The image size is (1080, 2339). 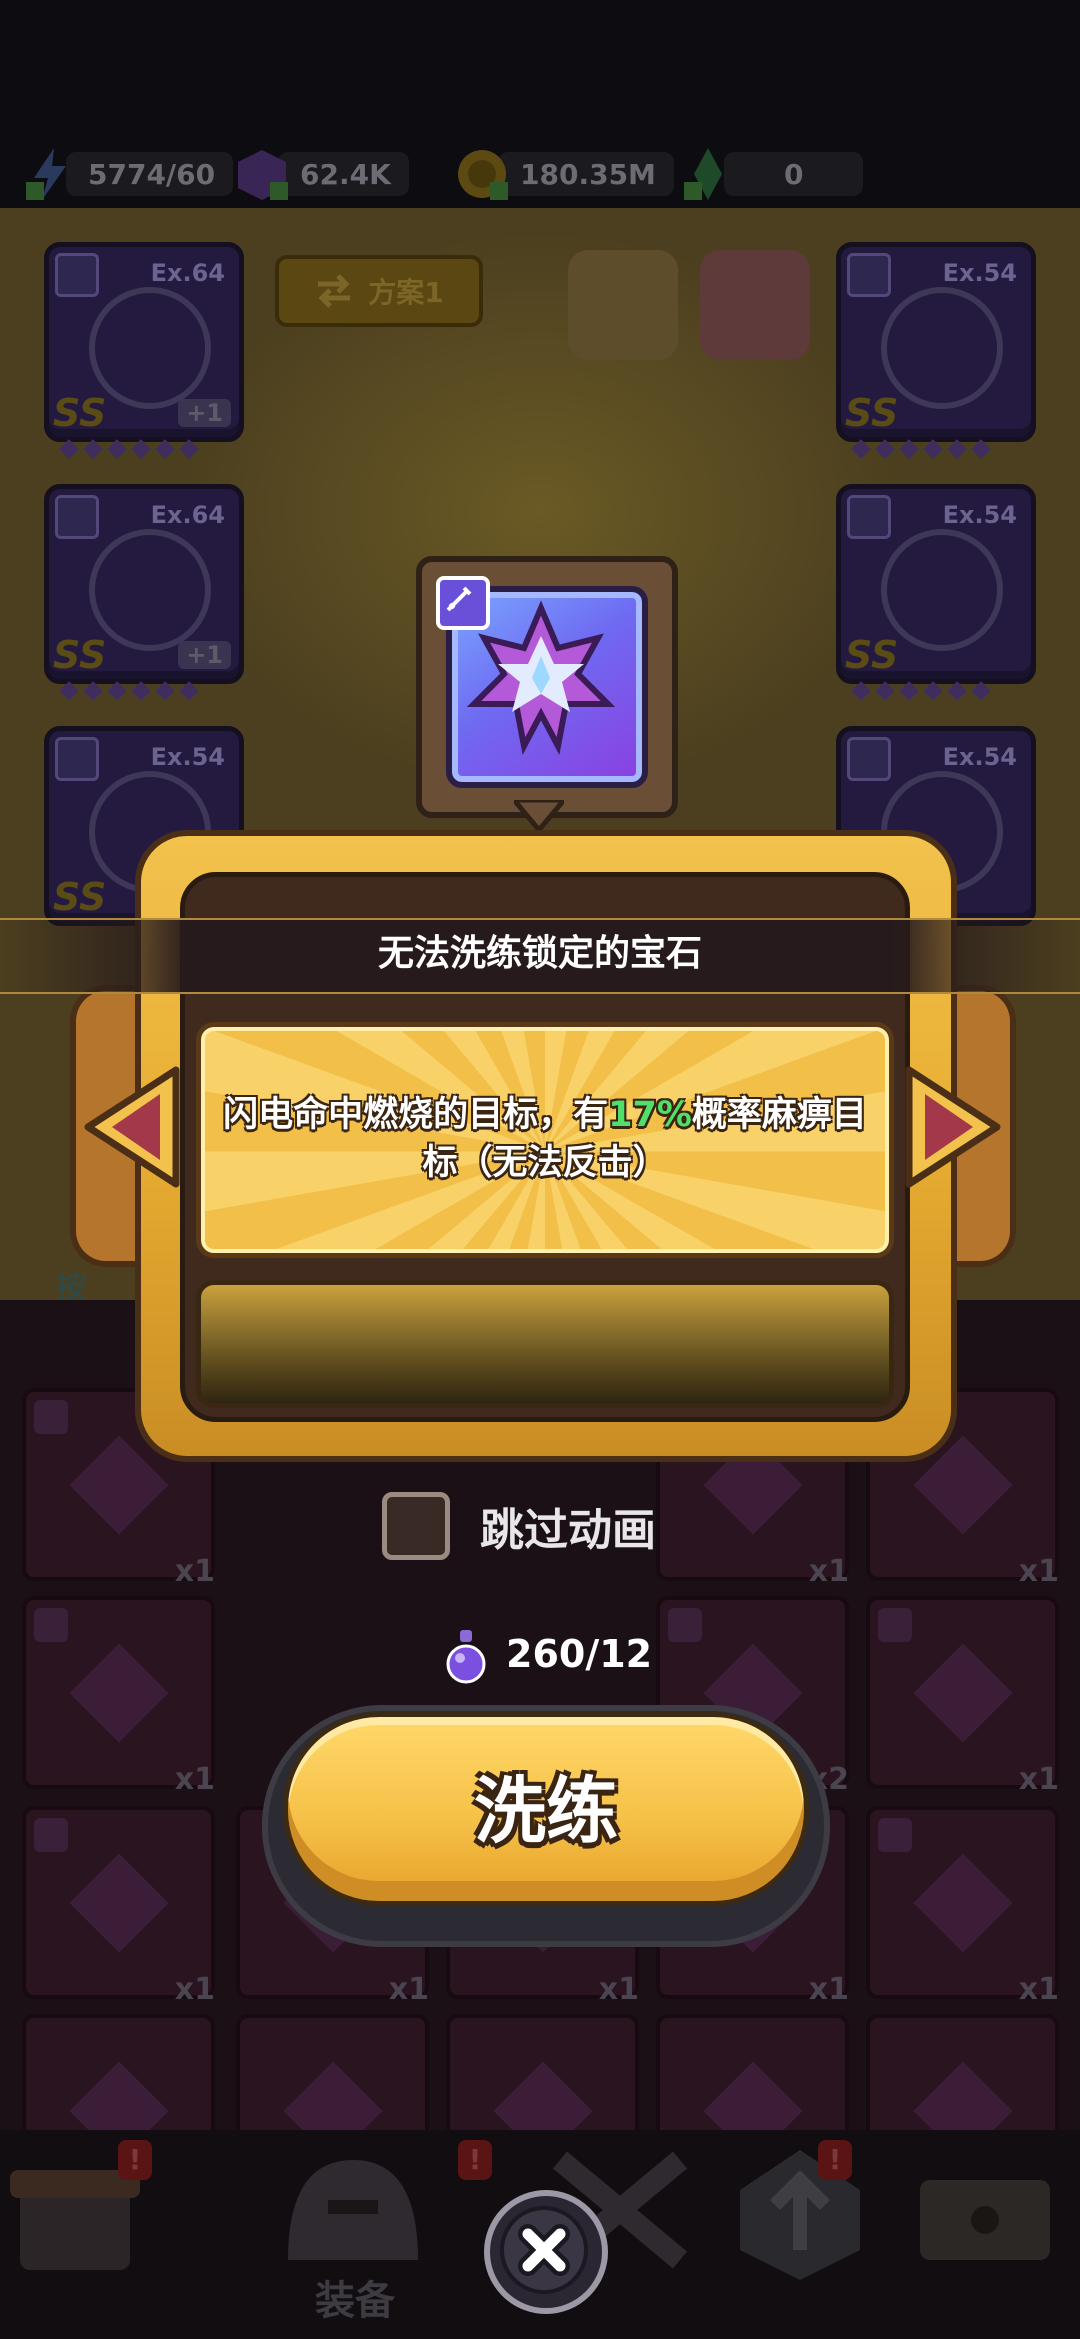 I want to click on equipment-slot-ring: Ex.64 SS +1, so click(x=144, y=584).